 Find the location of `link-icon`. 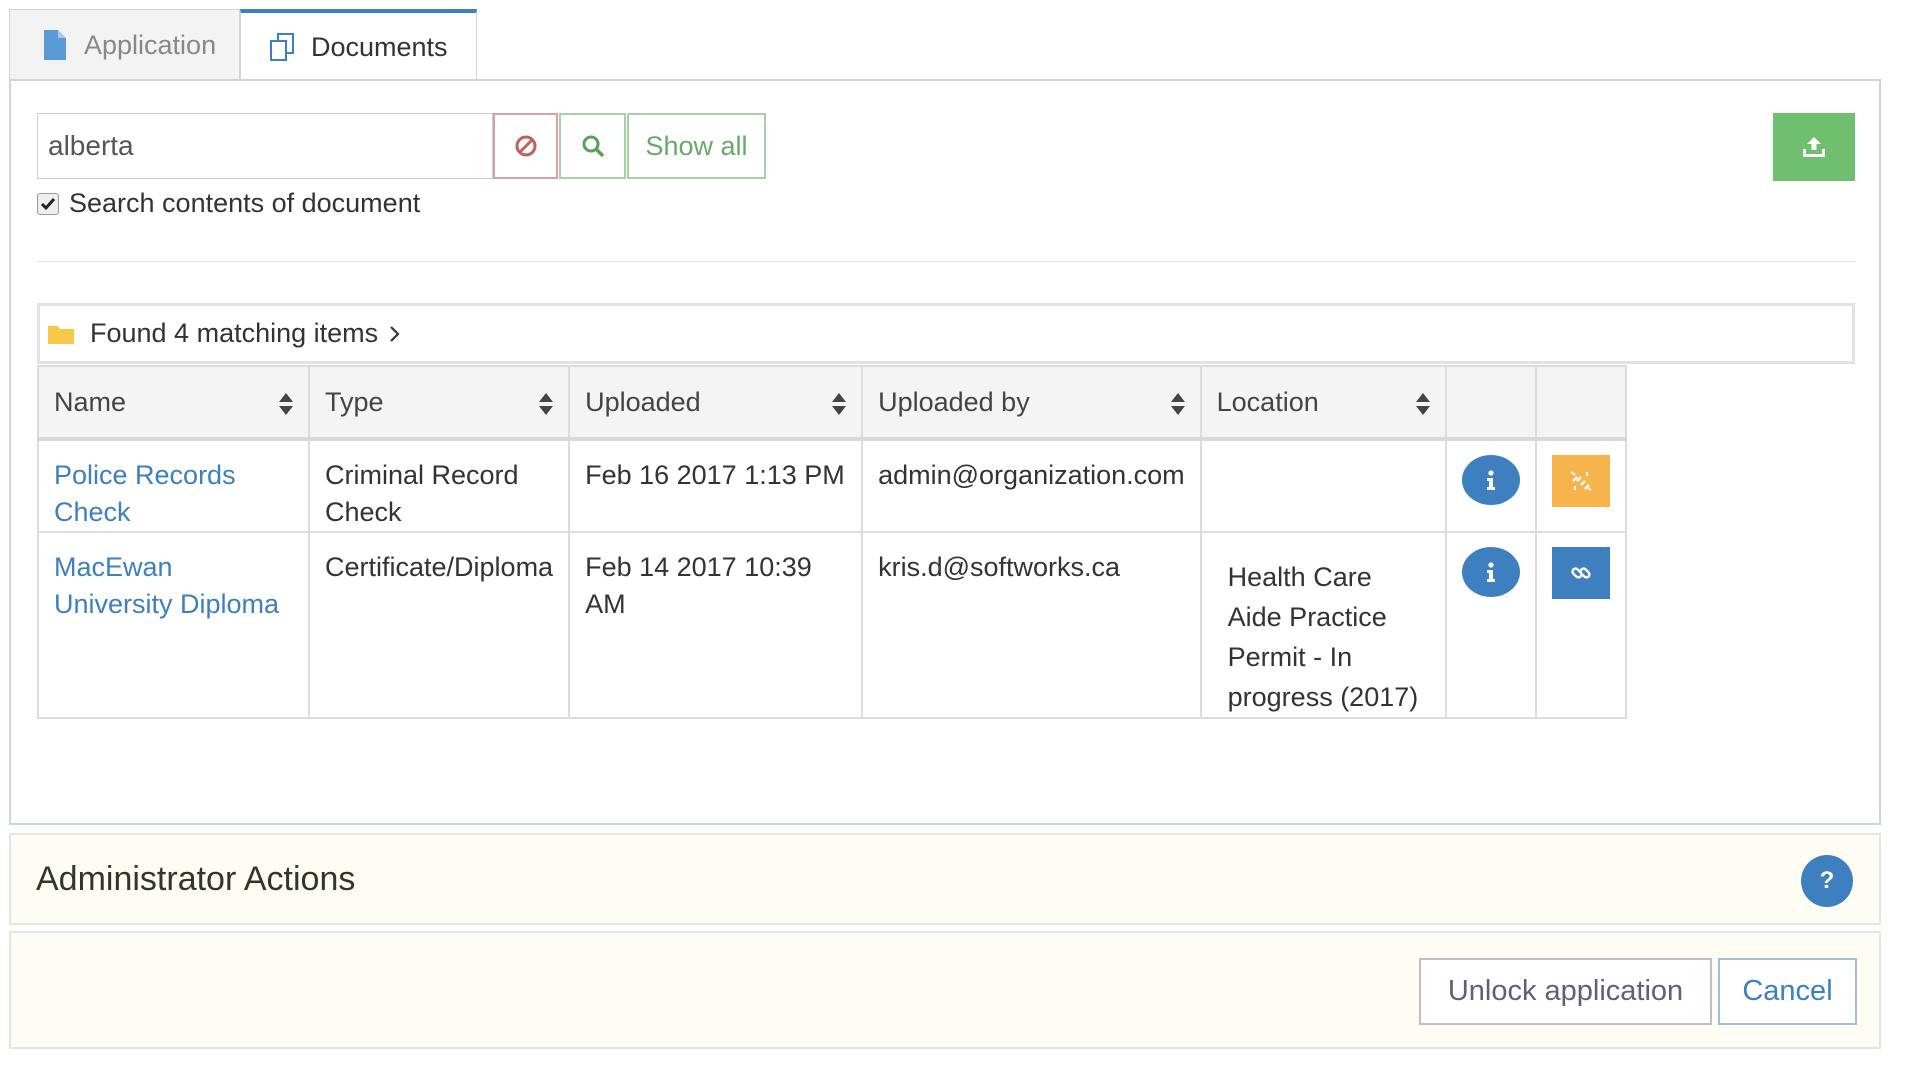

link-icon is located at coordinates (1580, 573).